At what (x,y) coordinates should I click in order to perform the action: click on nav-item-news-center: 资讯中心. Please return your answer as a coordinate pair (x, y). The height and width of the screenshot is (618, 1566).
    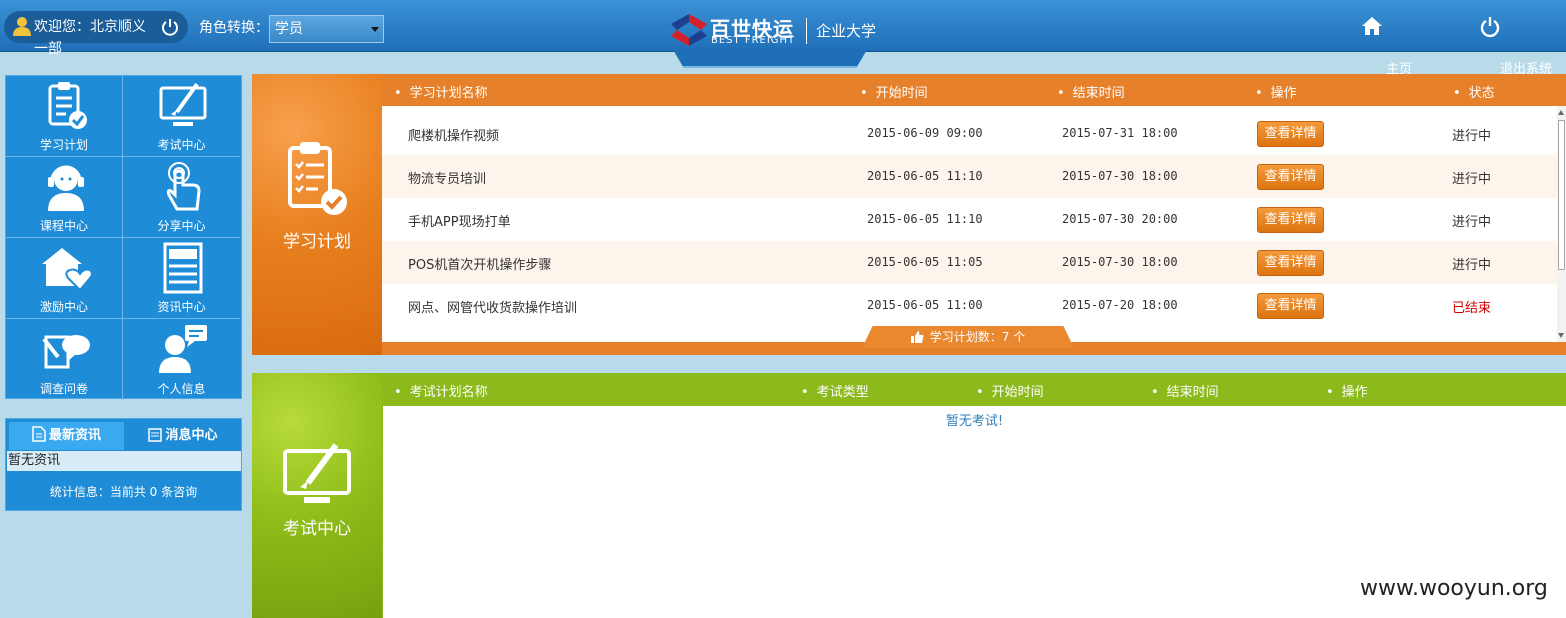
    Looking at the image, I should click on (181, 278).